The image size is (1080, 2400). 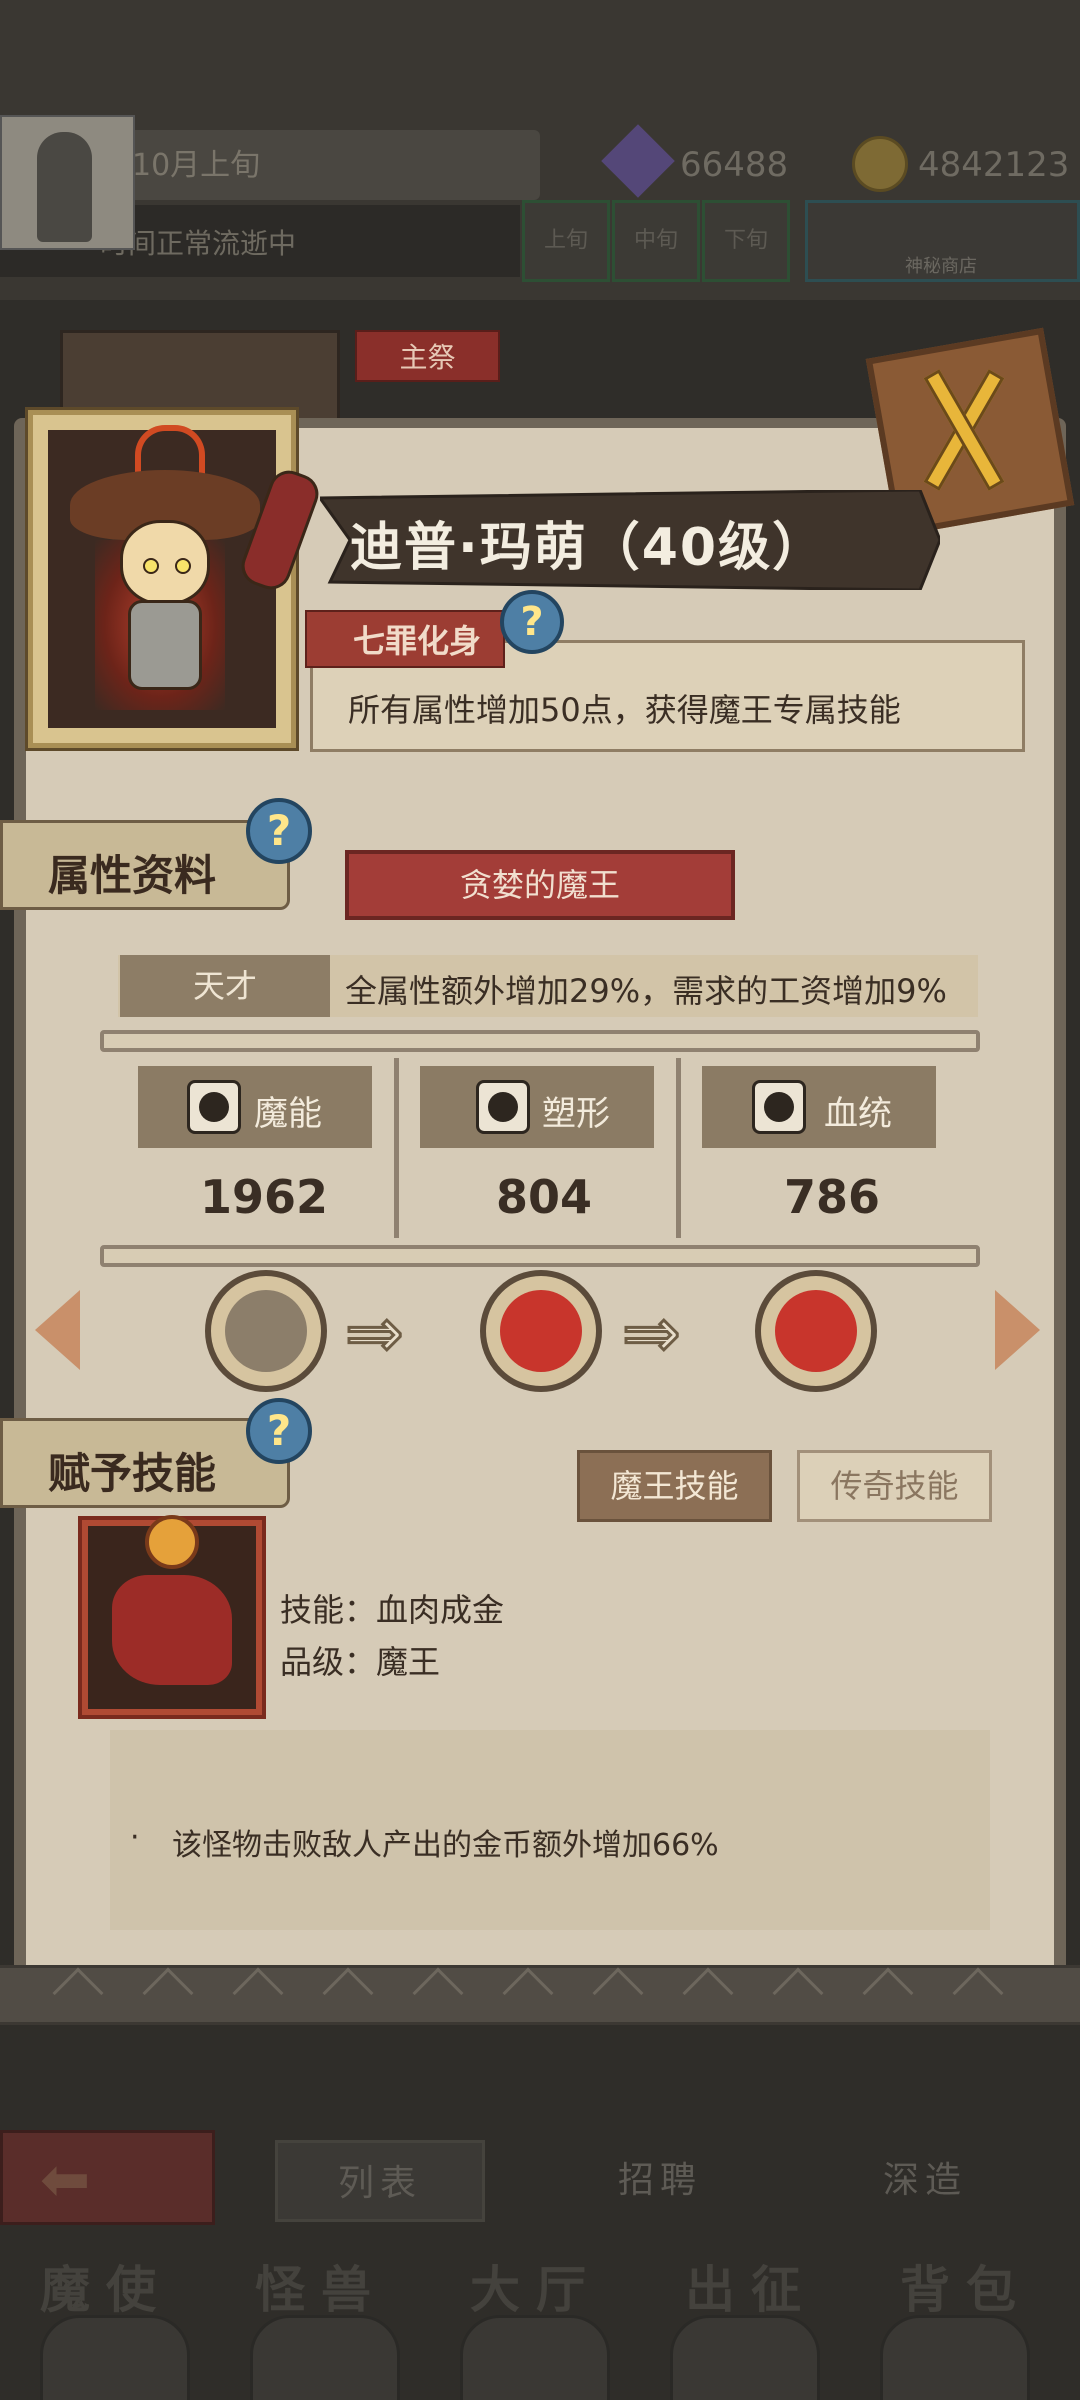 What do you see at coordinates (107, 2177) in the screenshot?
I see `back-button` at bounding box center [107, 2177].